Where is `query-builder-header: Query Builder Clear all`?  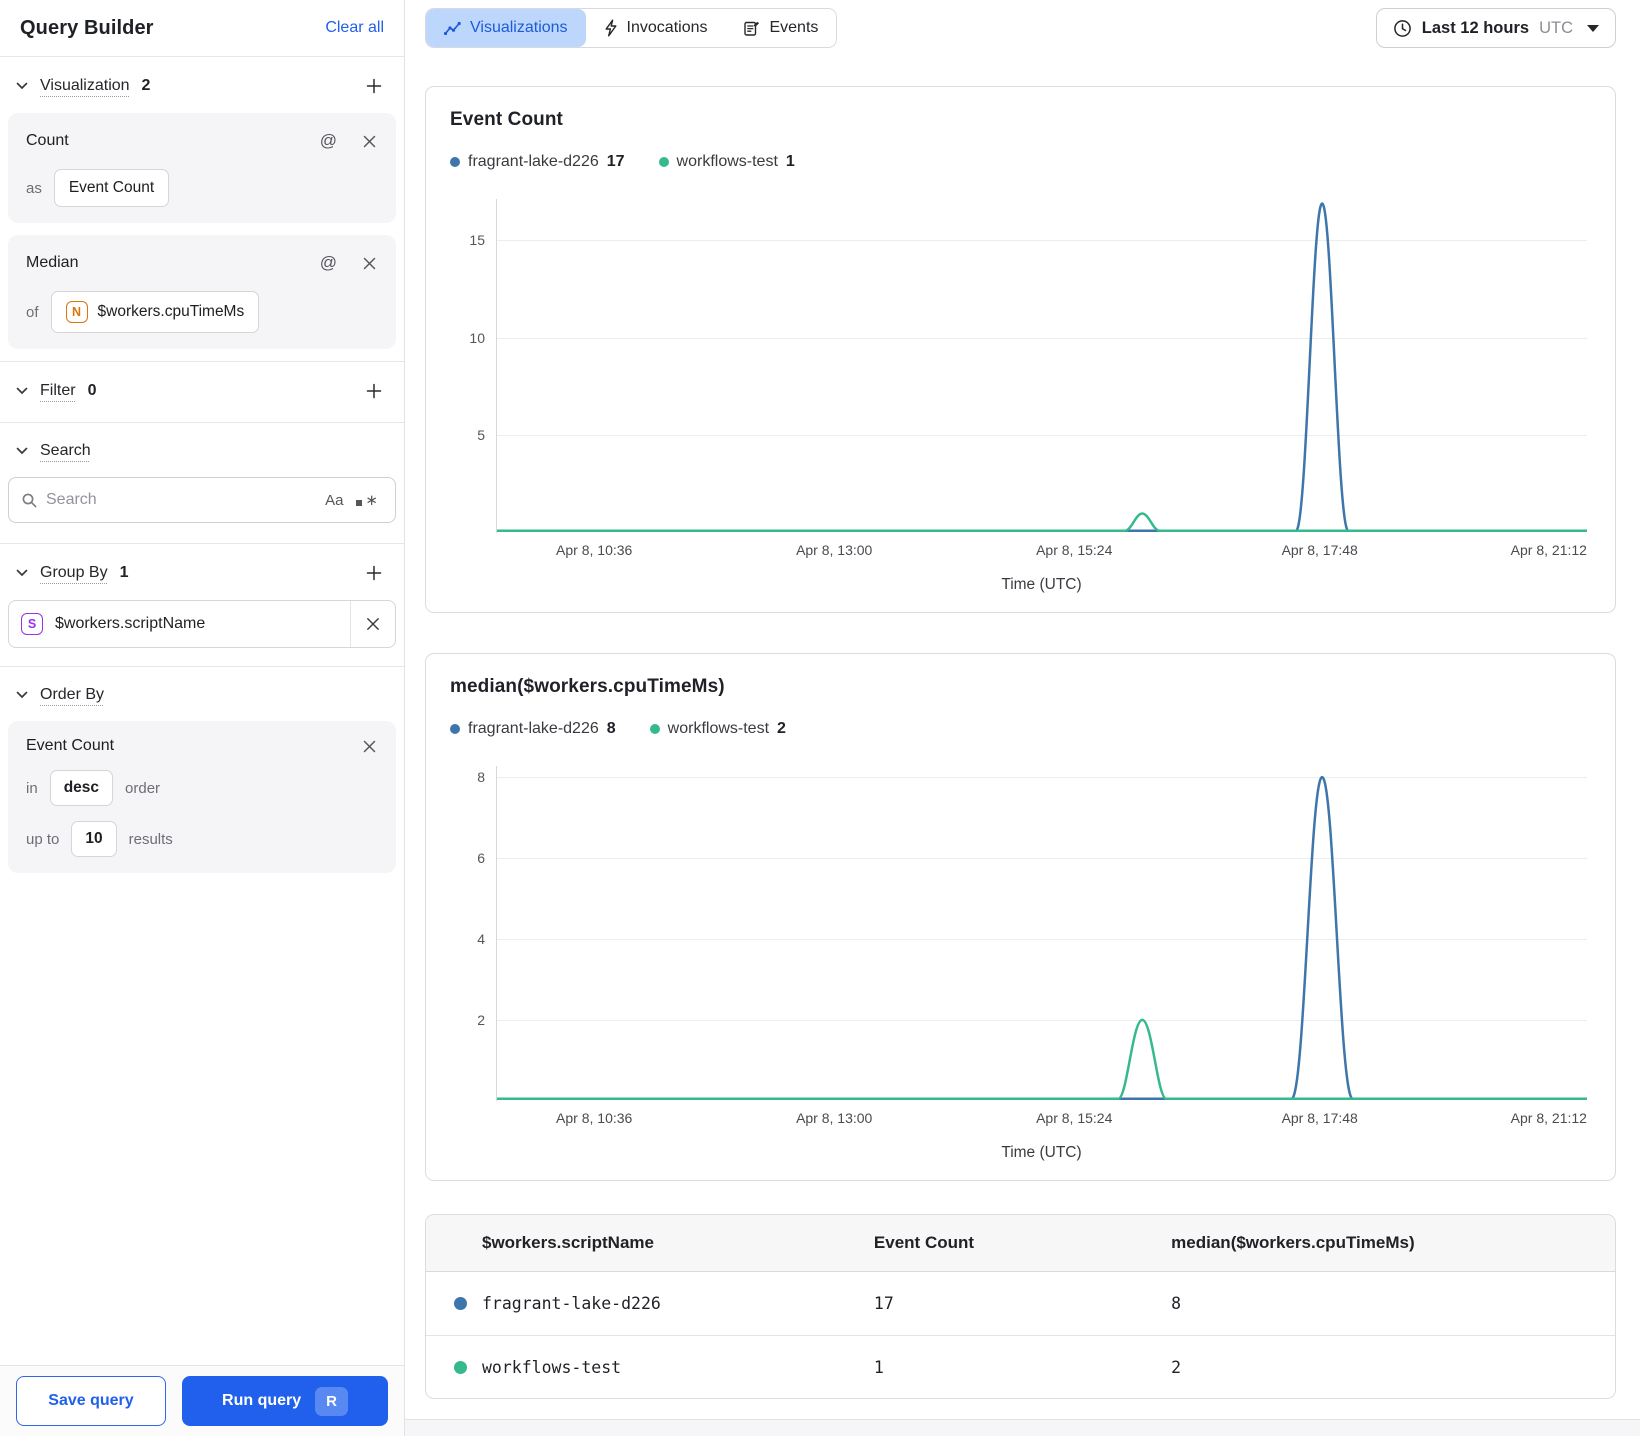 query-builder-header: Query Builder Clear all is located at coordinates (202, 28).